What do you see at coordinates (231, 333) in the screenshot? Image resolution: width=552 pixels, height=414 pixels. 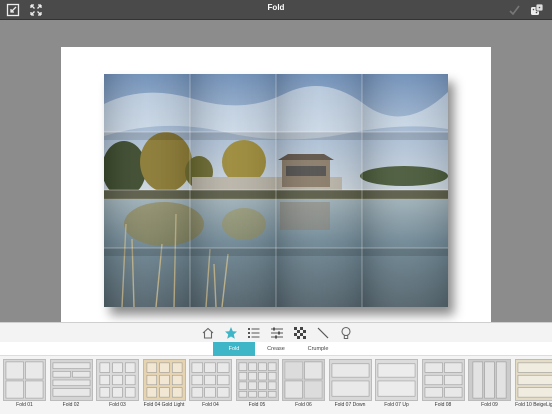 I see `star-icon` at bounding box center [231, 333].